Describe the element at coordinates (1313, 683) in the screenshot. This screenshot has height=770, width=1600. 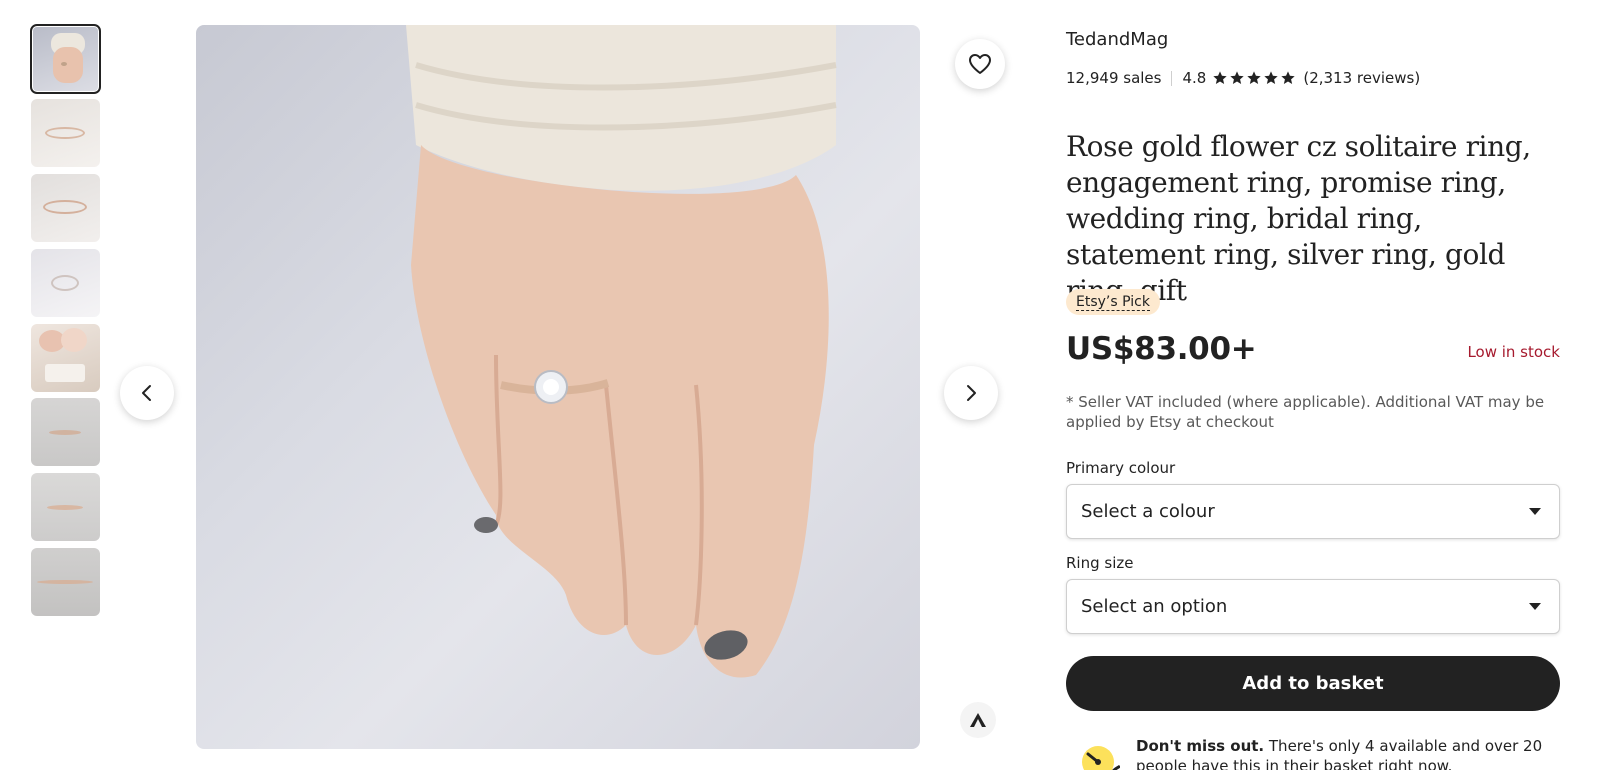
I see `add-to-basket-button: Add to basket` at that location.